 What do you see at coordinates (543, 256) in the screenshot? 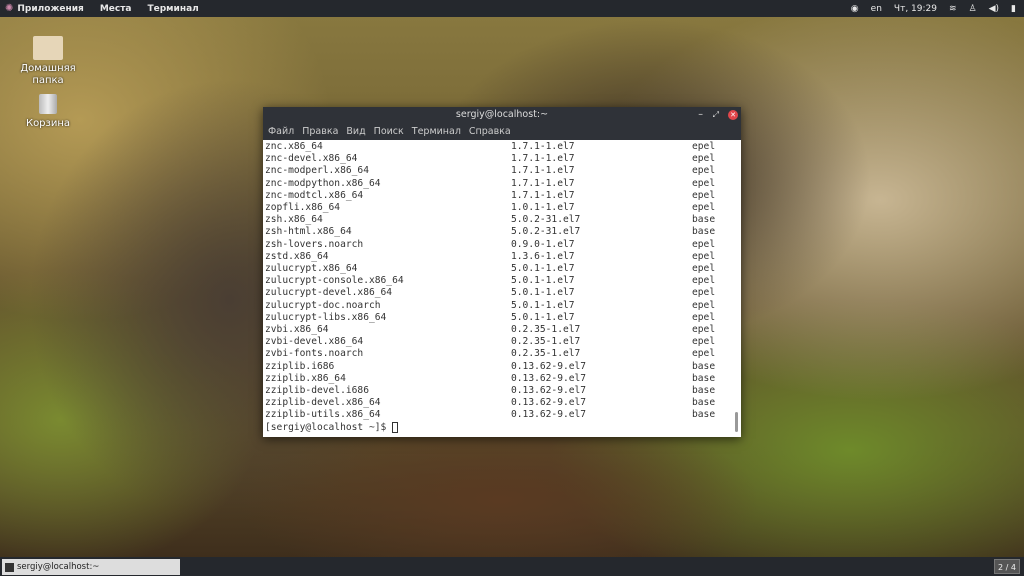
I see `package-version: 1.3.6-1.el7` at bounding box center [543, 256].